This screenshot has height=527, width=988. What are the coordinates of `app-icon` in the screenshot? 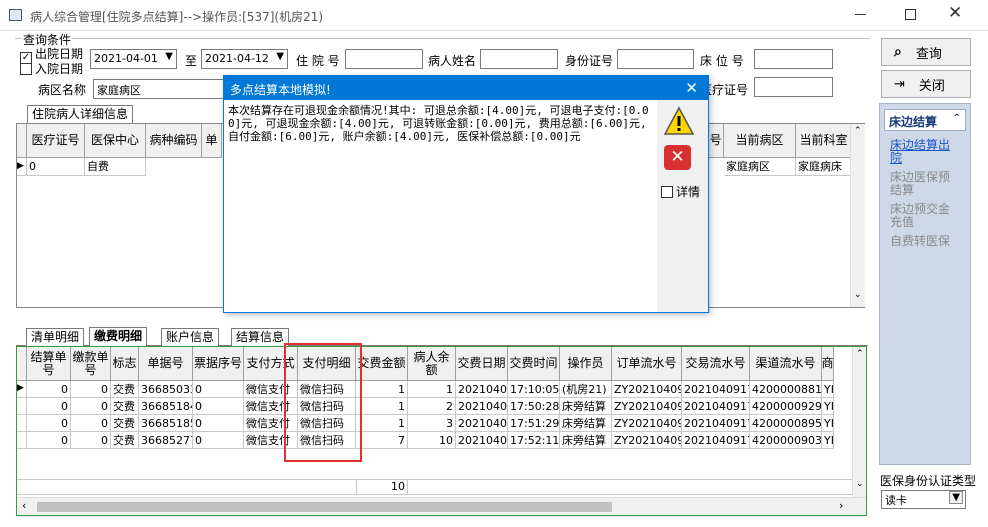 It's located at (15, 15).